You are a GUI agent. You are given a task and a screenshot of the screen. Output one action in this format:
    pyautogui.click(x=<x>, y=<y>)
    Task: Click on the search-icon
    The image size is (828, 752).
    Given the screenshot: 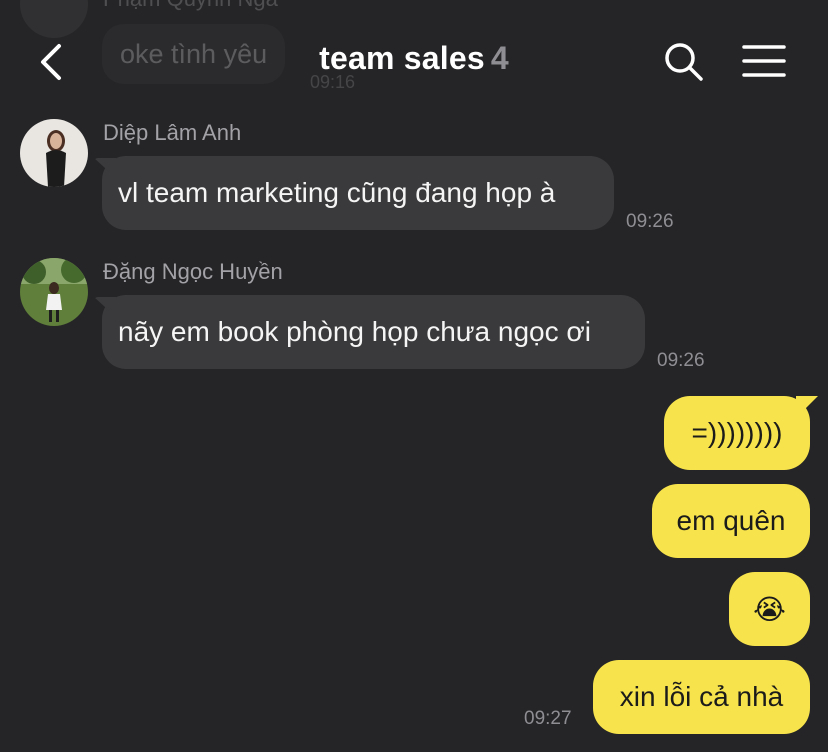 What is the action you would take?
    pyautogui.click(x=684, y=62)
    